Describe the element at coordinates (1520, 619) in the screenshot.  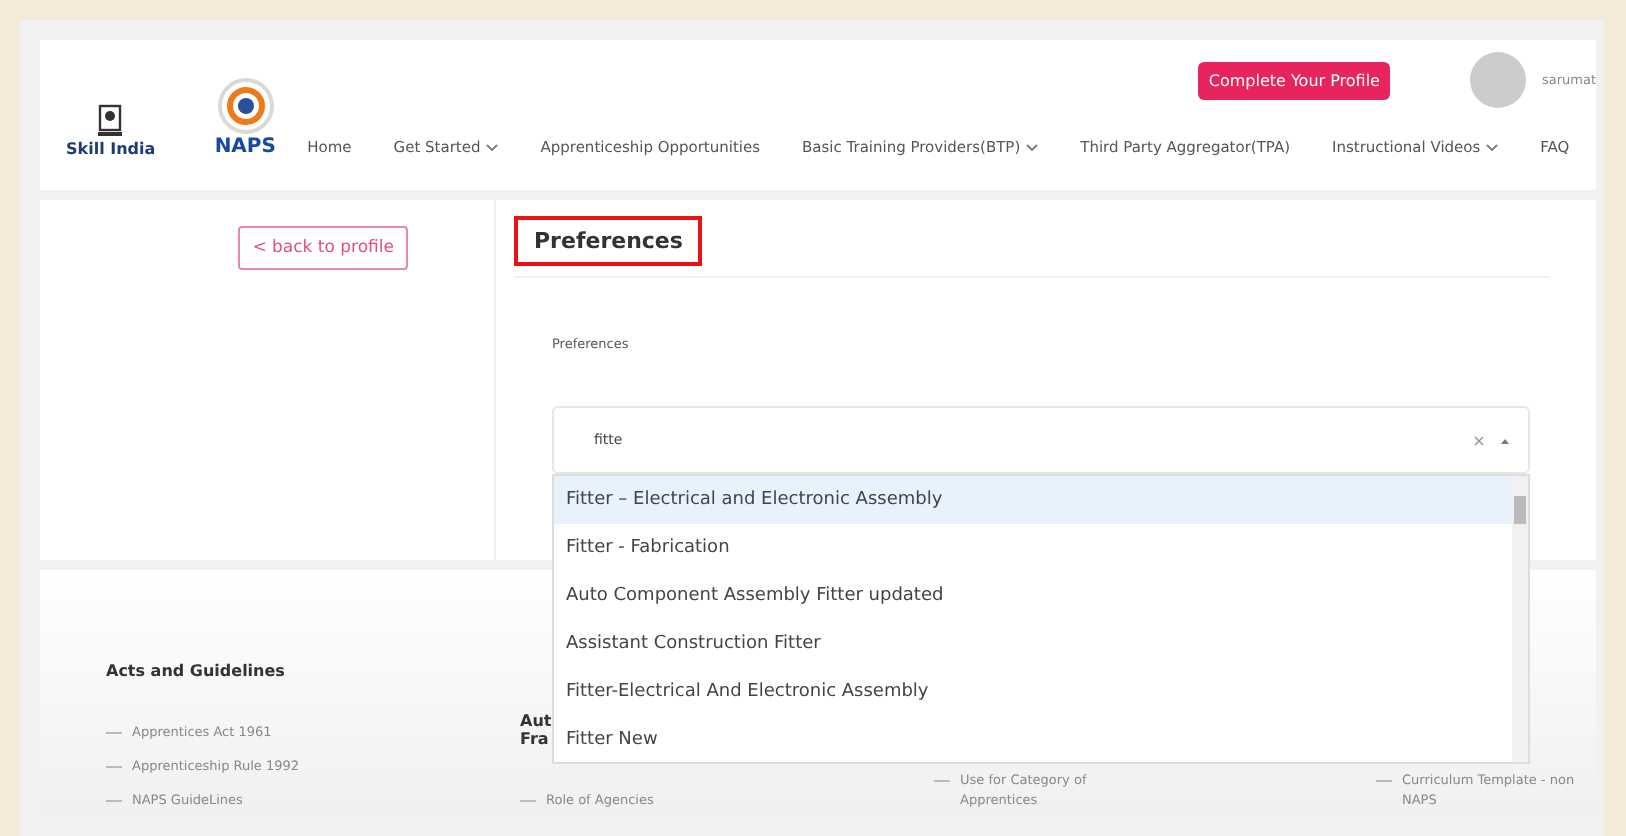
I see `scrollbar` at that location.